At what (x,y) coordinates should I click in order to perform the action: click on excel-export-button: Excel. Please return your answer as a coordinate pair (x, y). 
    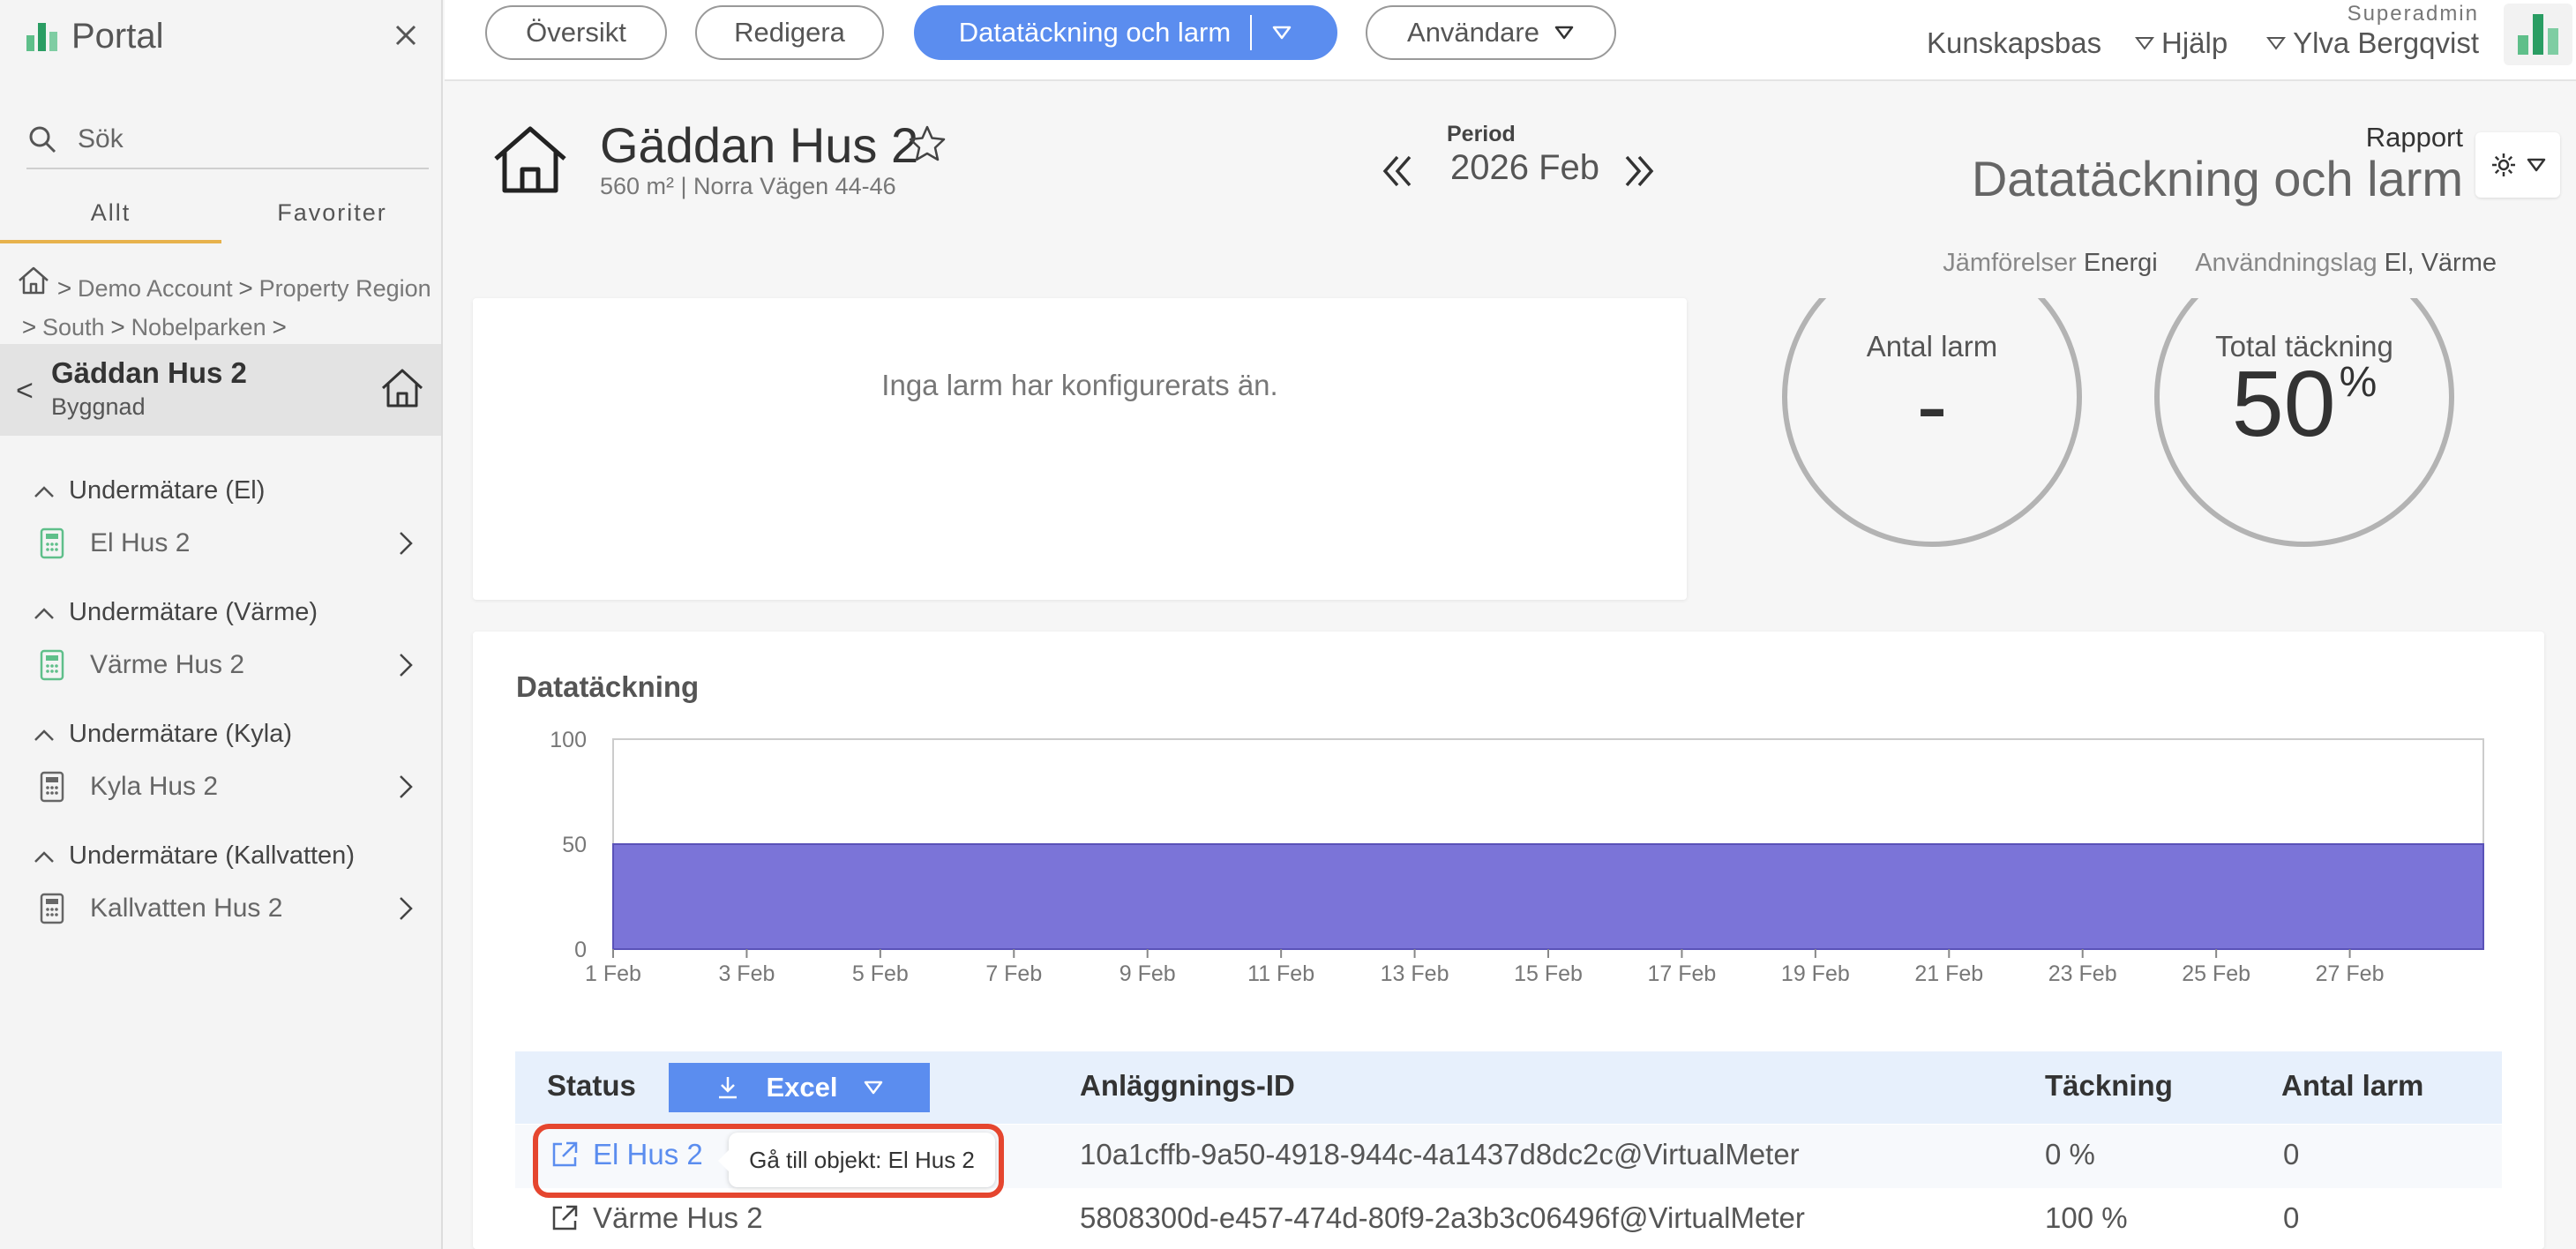
    Looking at the image, I should click on (800, 1087).